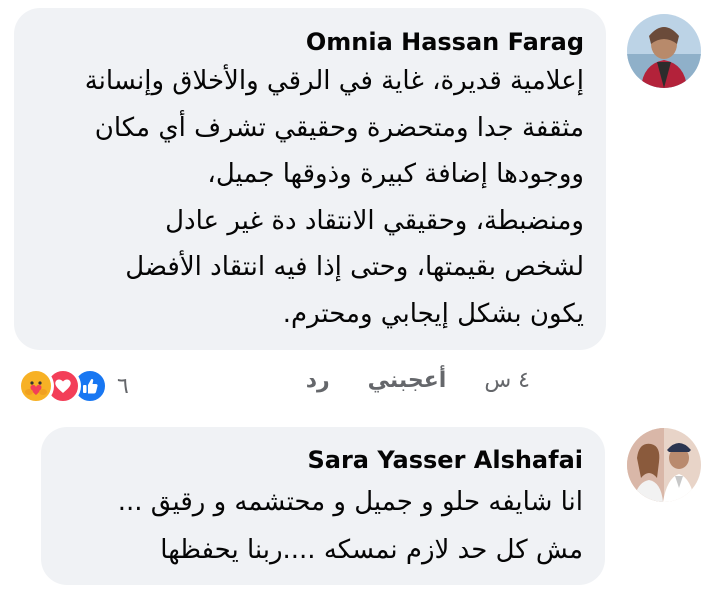 This screenshot has width=720, height=599. I want to click on comment-text-line: يكون بشكل إيجابي ومحترم., so click(433, 313).